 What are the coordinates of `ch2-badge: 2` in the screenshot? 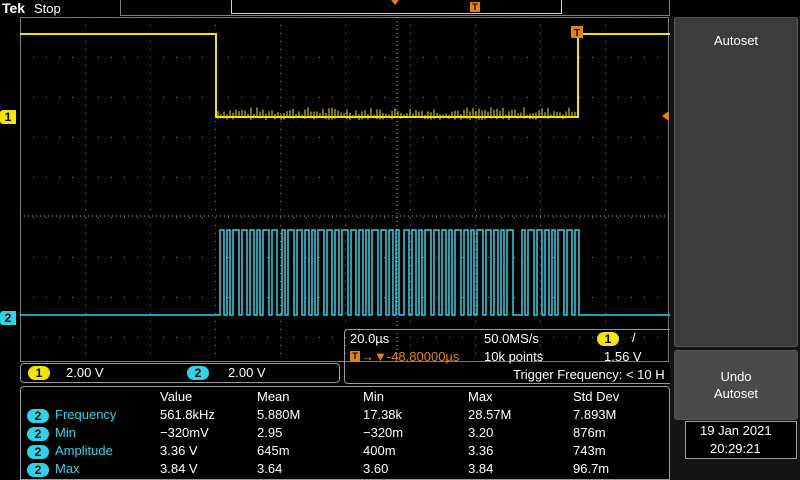 It's located at (198, 373).